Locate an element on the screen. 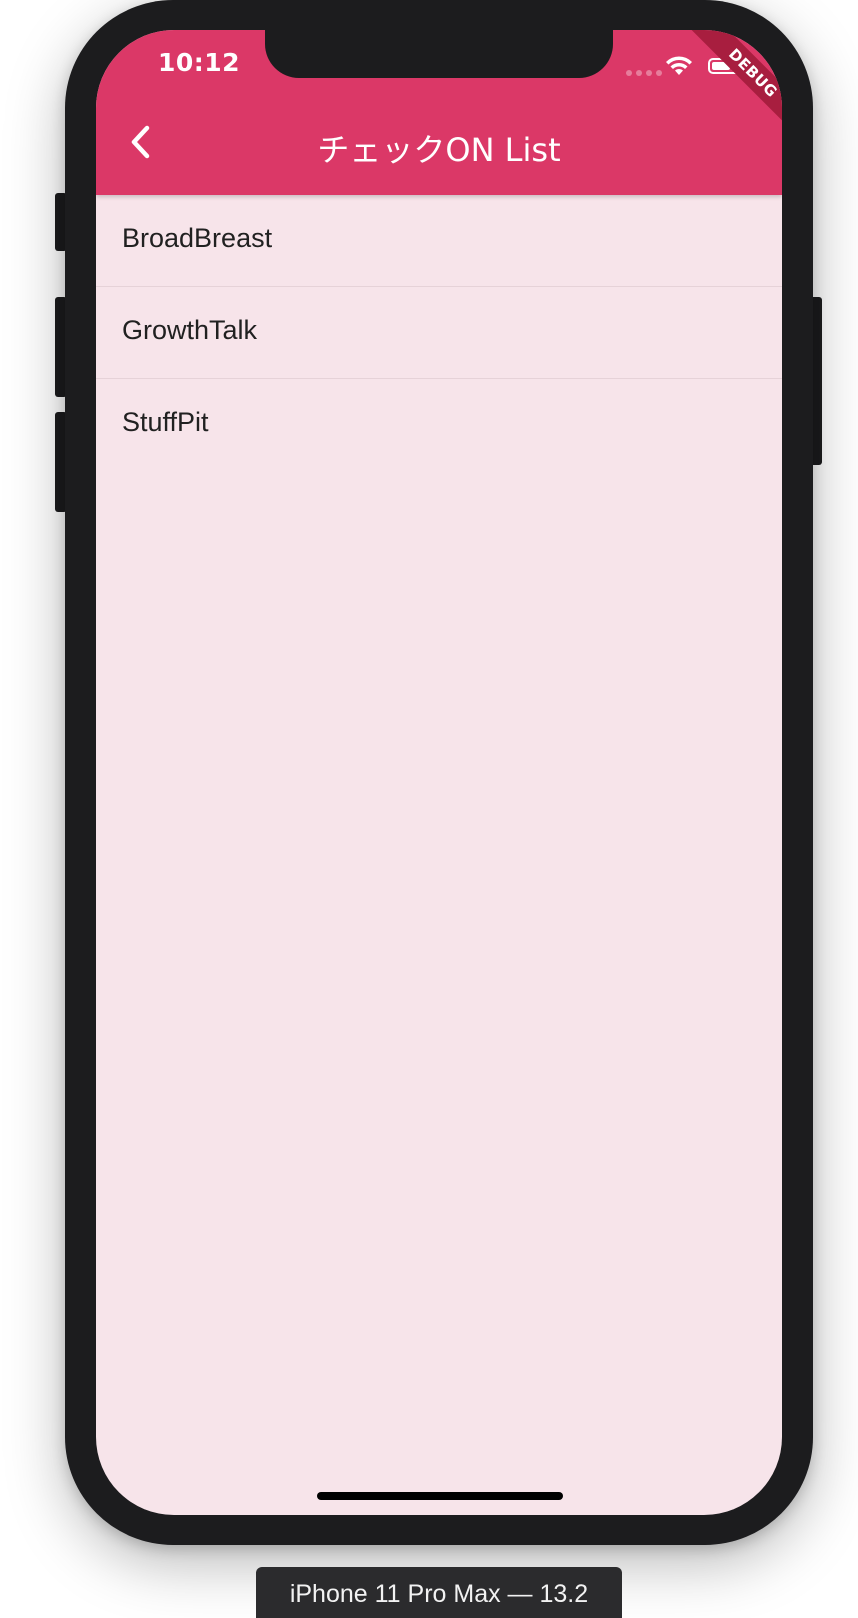 This screenshot has width=858, height=1618. list-item: BroadBreast is located at coordinates (439, 241).